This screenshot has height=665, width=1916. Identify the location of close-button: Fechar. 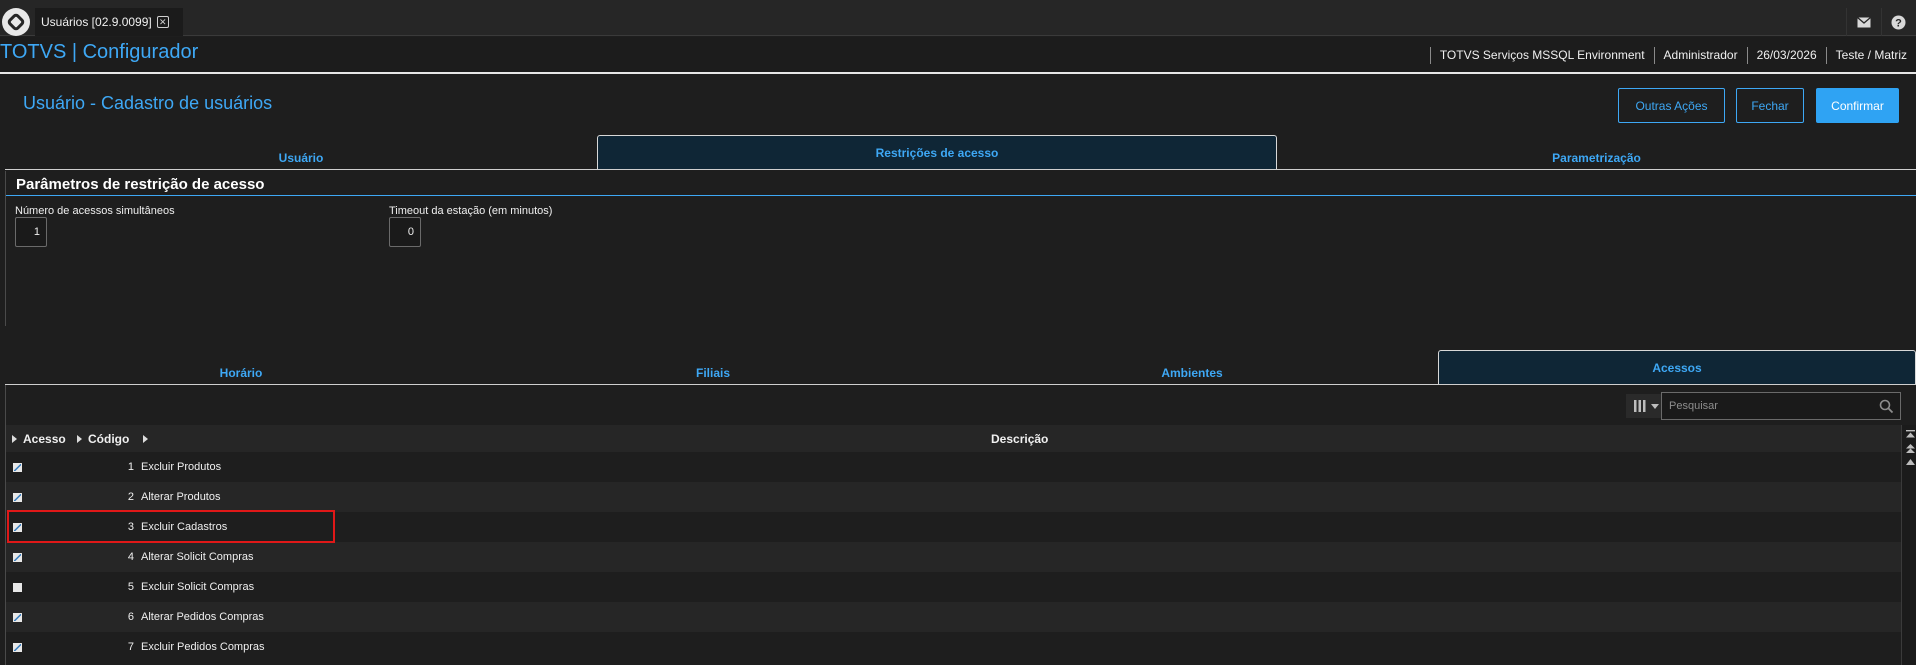
(1770, 105).